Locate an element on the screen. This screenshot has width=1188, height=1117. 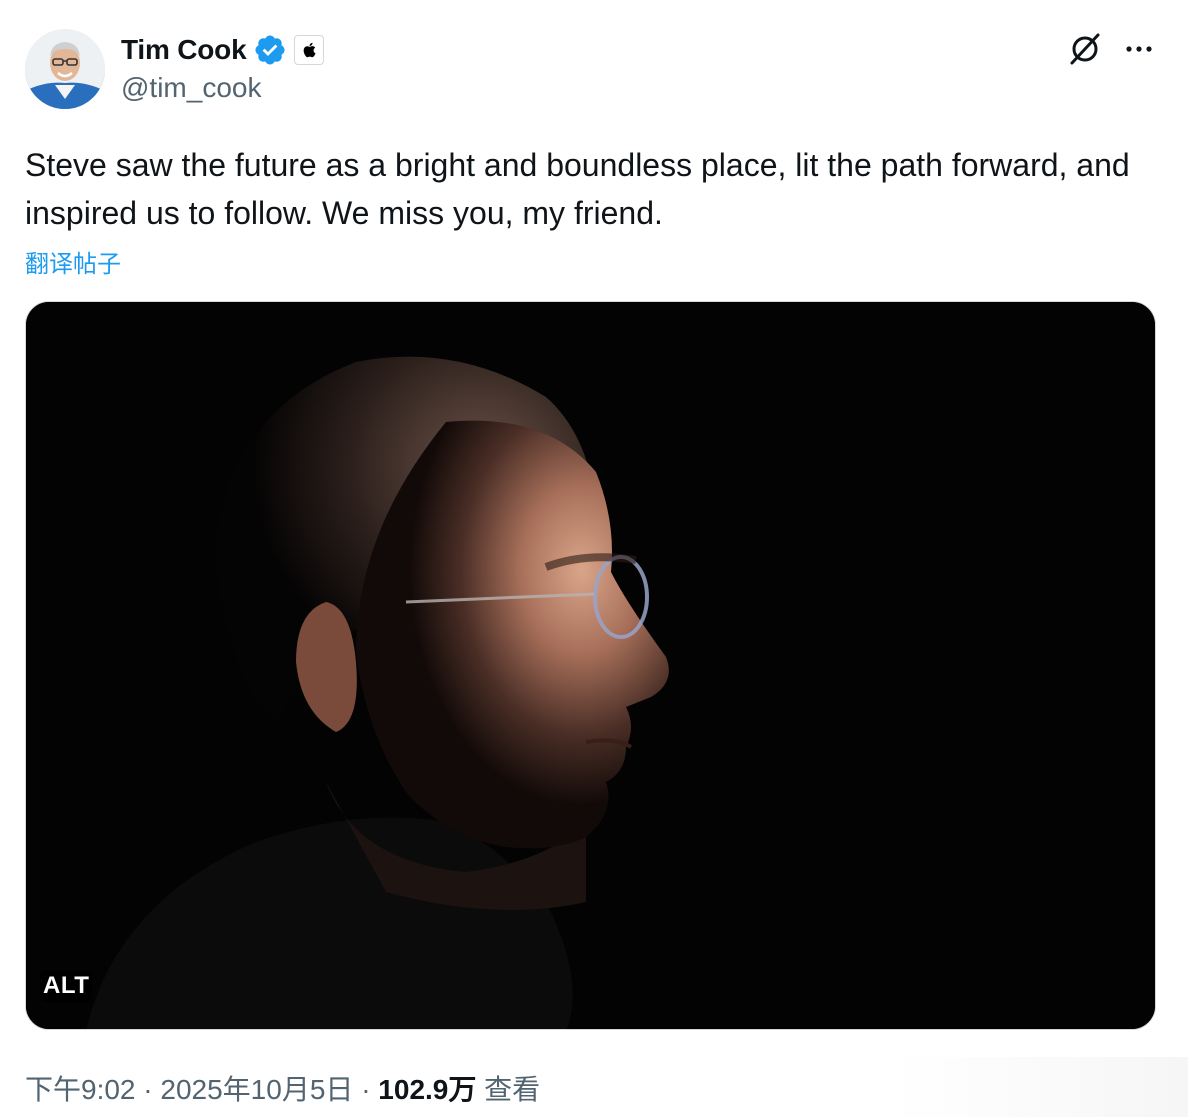
translate-post-link: 翻译帖子 is located at coordinates (73, 261).